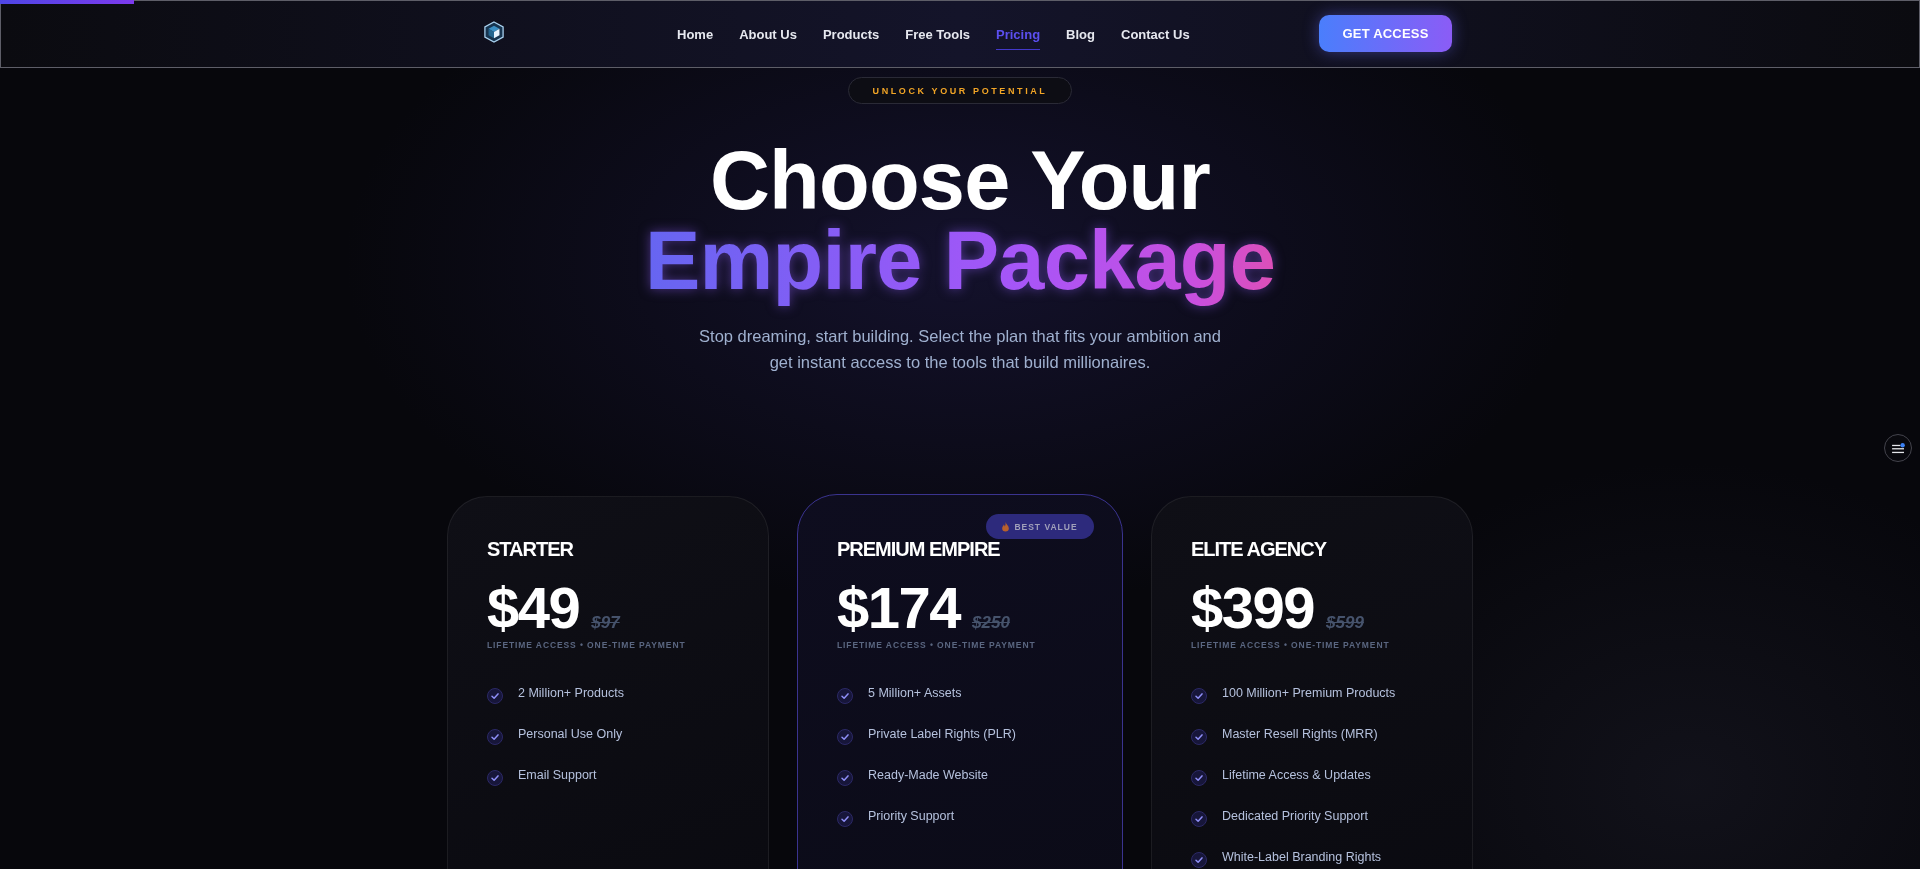 The height and width of the screenshot is (869, 1920). What do you see at coordinates (942, 734) in the screenshot?
I see `feature-text: Private Label Rights (PLR)` at bounding box center [942, 734].